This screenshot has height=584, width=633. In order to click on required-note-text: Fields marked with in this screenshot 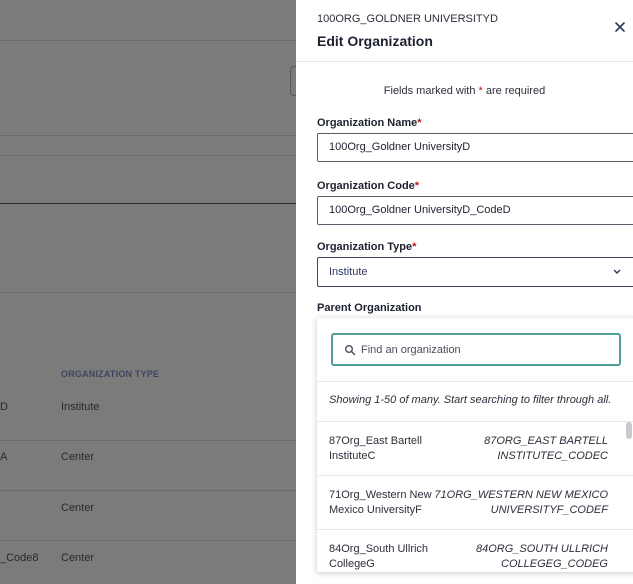, I will do `click(431, 91)`.